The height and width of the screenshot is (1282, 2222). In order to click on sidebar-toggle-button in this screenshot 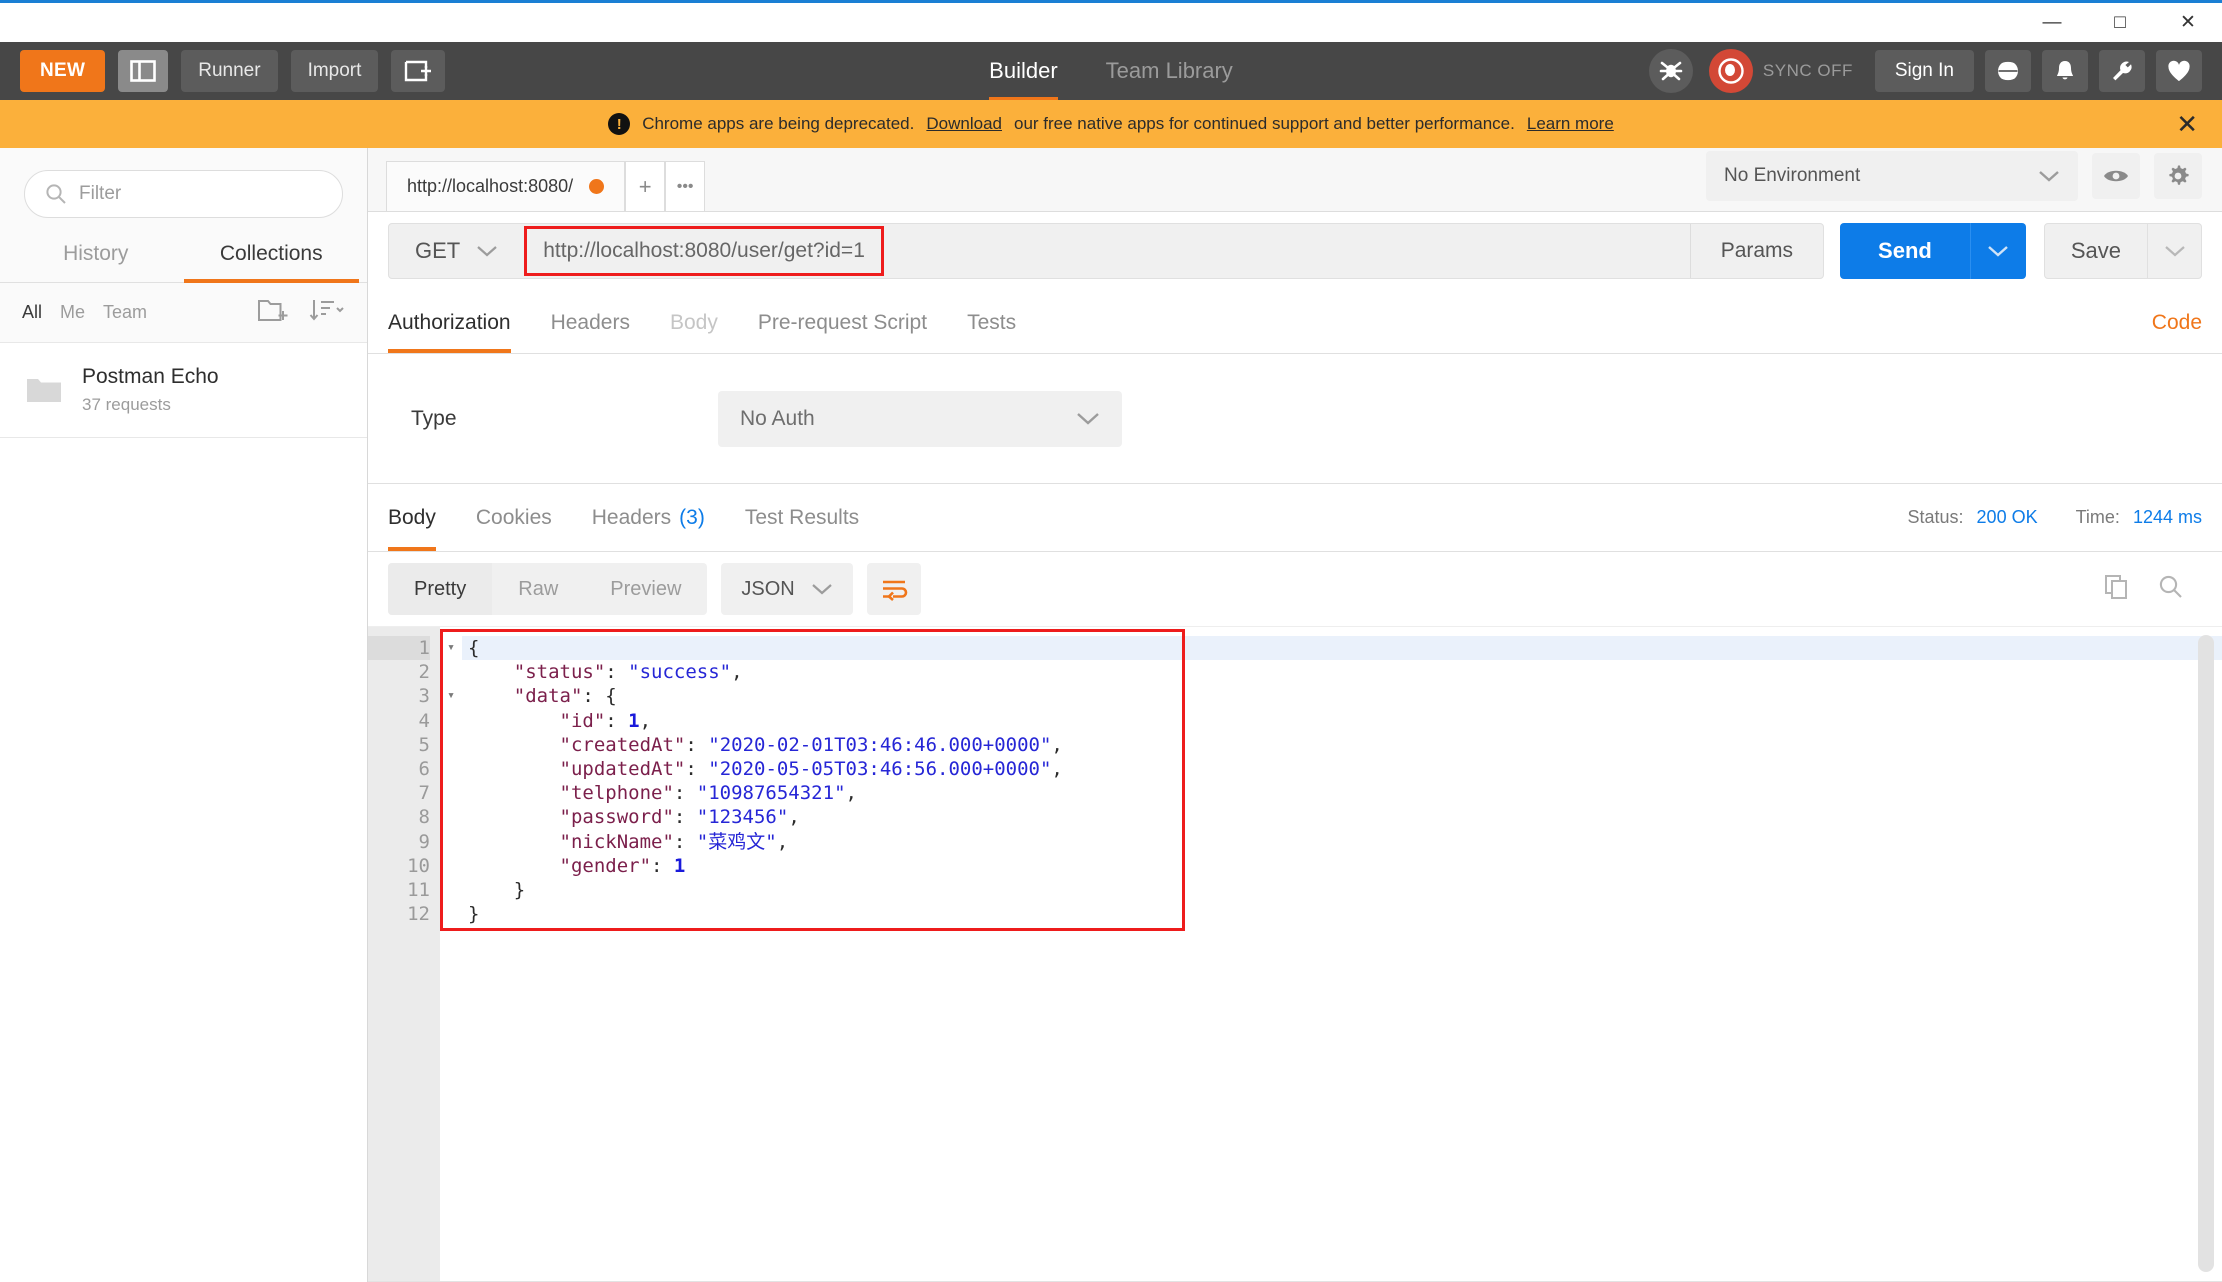, I will do `click(143, 71)`.